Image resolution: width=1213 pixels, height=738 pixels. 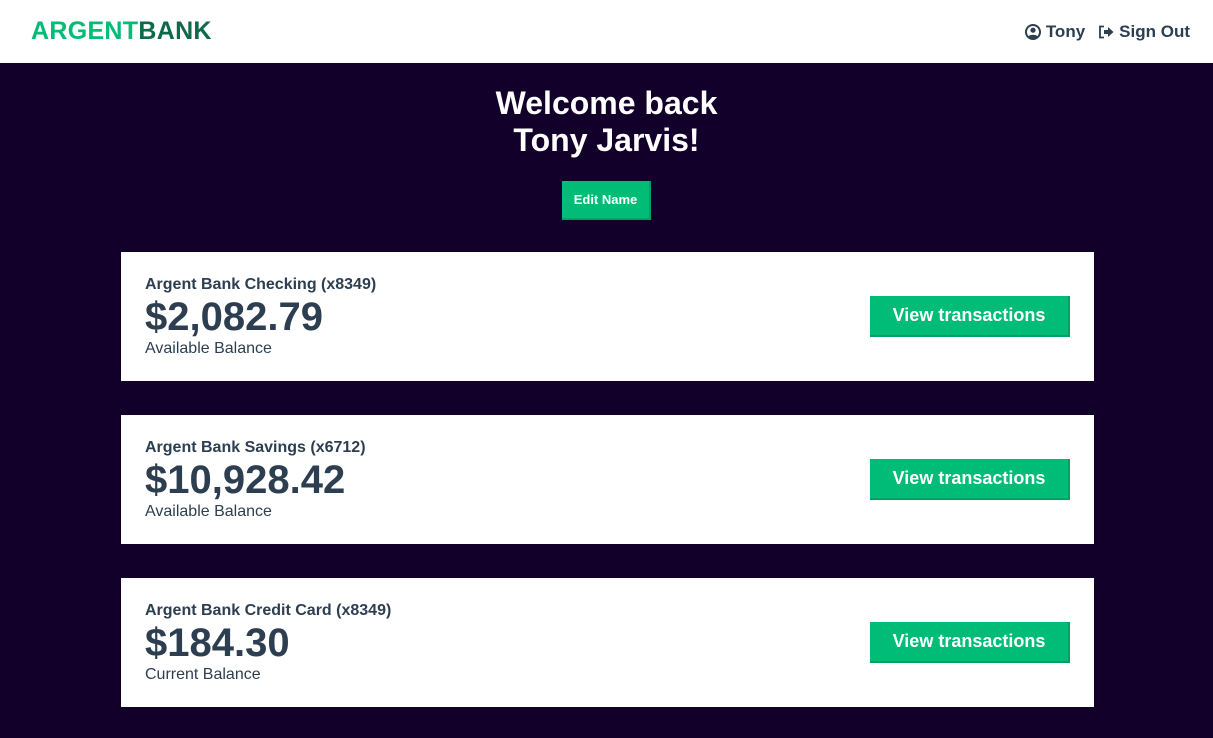 What do you see at coordinates (217, 642) in the screenshot?
I see `account-amount: $184.30` at bounding box center [217, 642].